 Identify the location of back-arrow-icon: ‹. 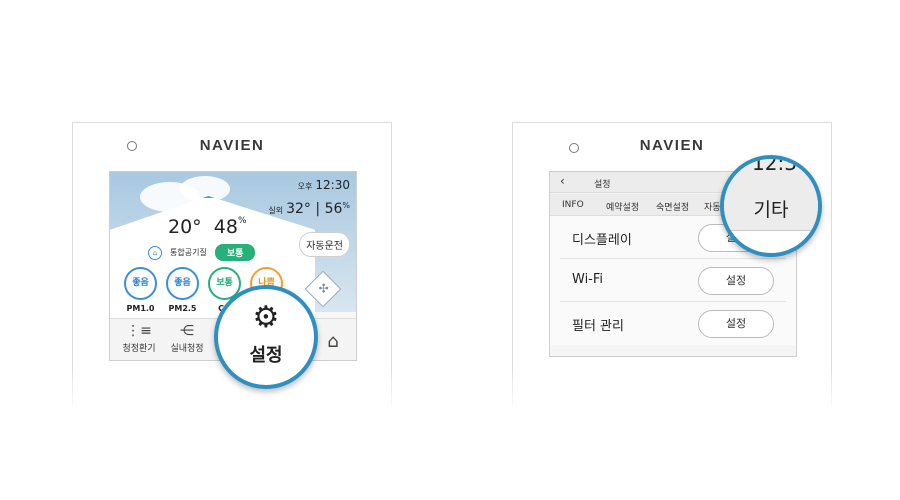
(562, 181).